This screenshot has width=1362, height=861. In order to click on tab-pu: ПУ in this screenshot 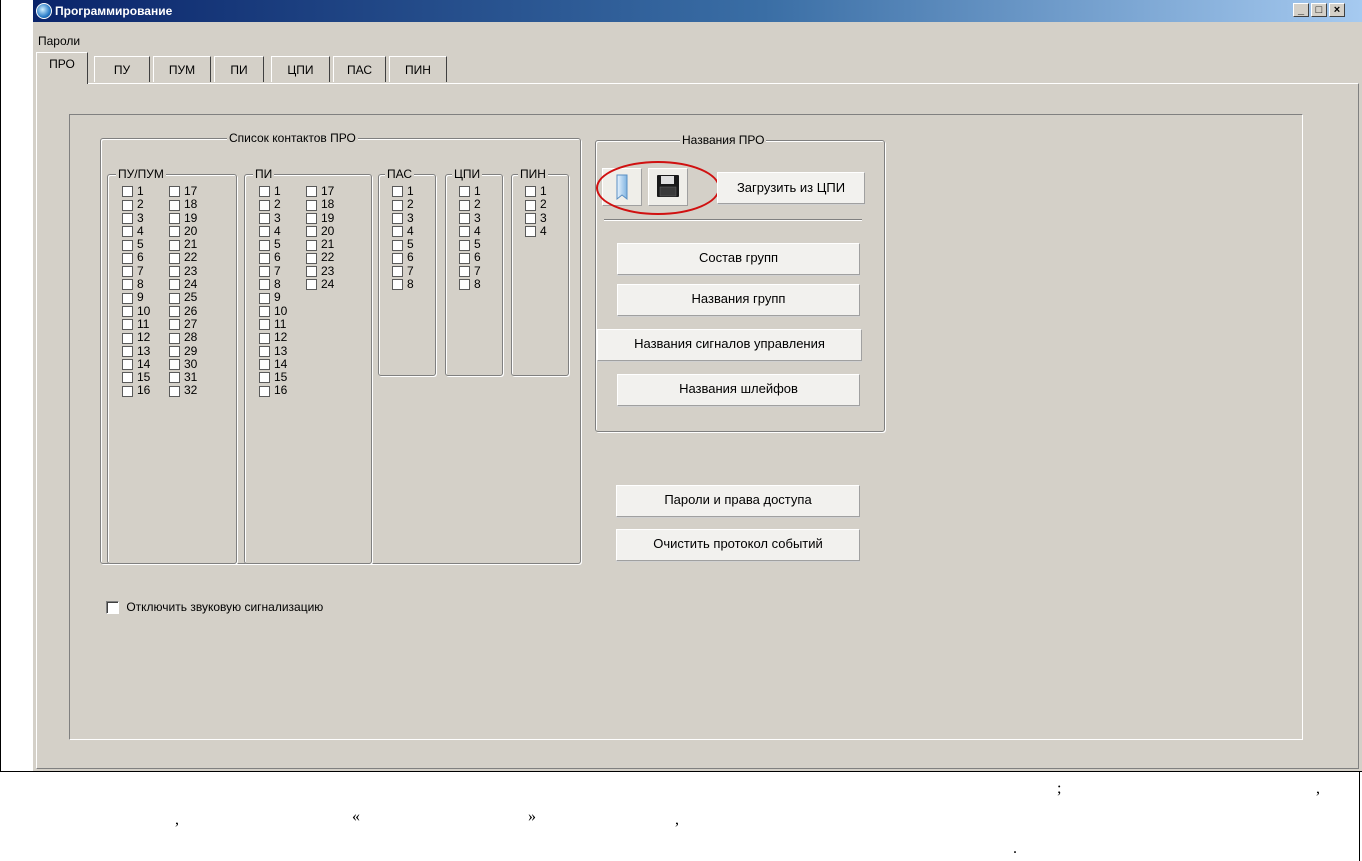, I will do `click(122, 69)`.